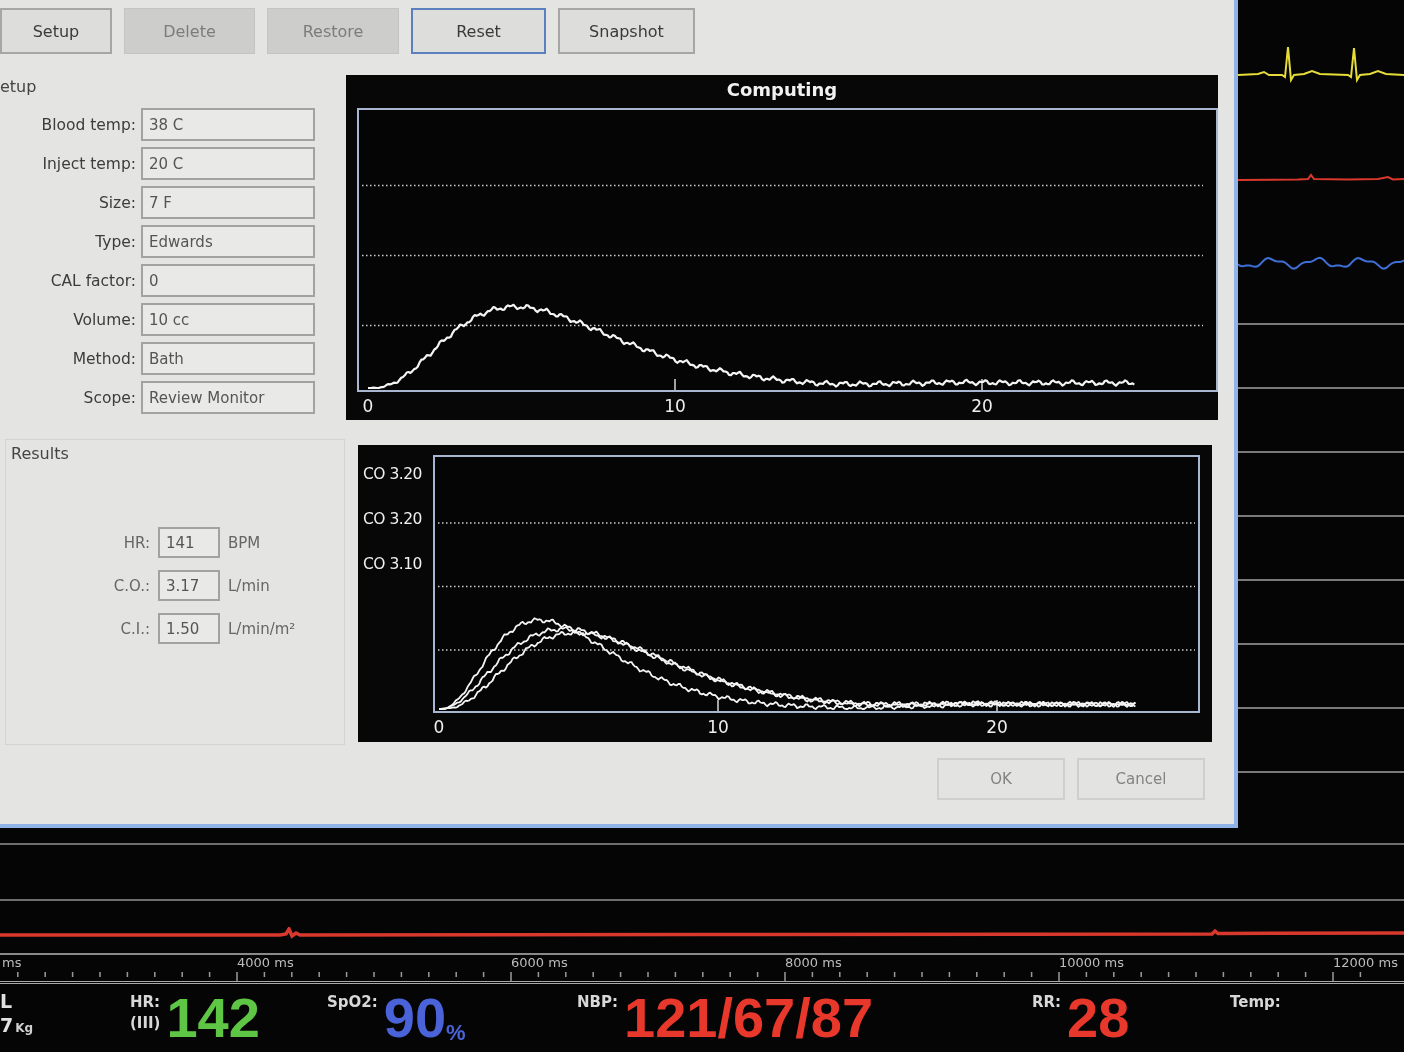 This screenshot has width=1404, height=1052. Describe the element at coordinates (265, 963) in the screenshot. I see `time-label: 4000 ms` at that location.